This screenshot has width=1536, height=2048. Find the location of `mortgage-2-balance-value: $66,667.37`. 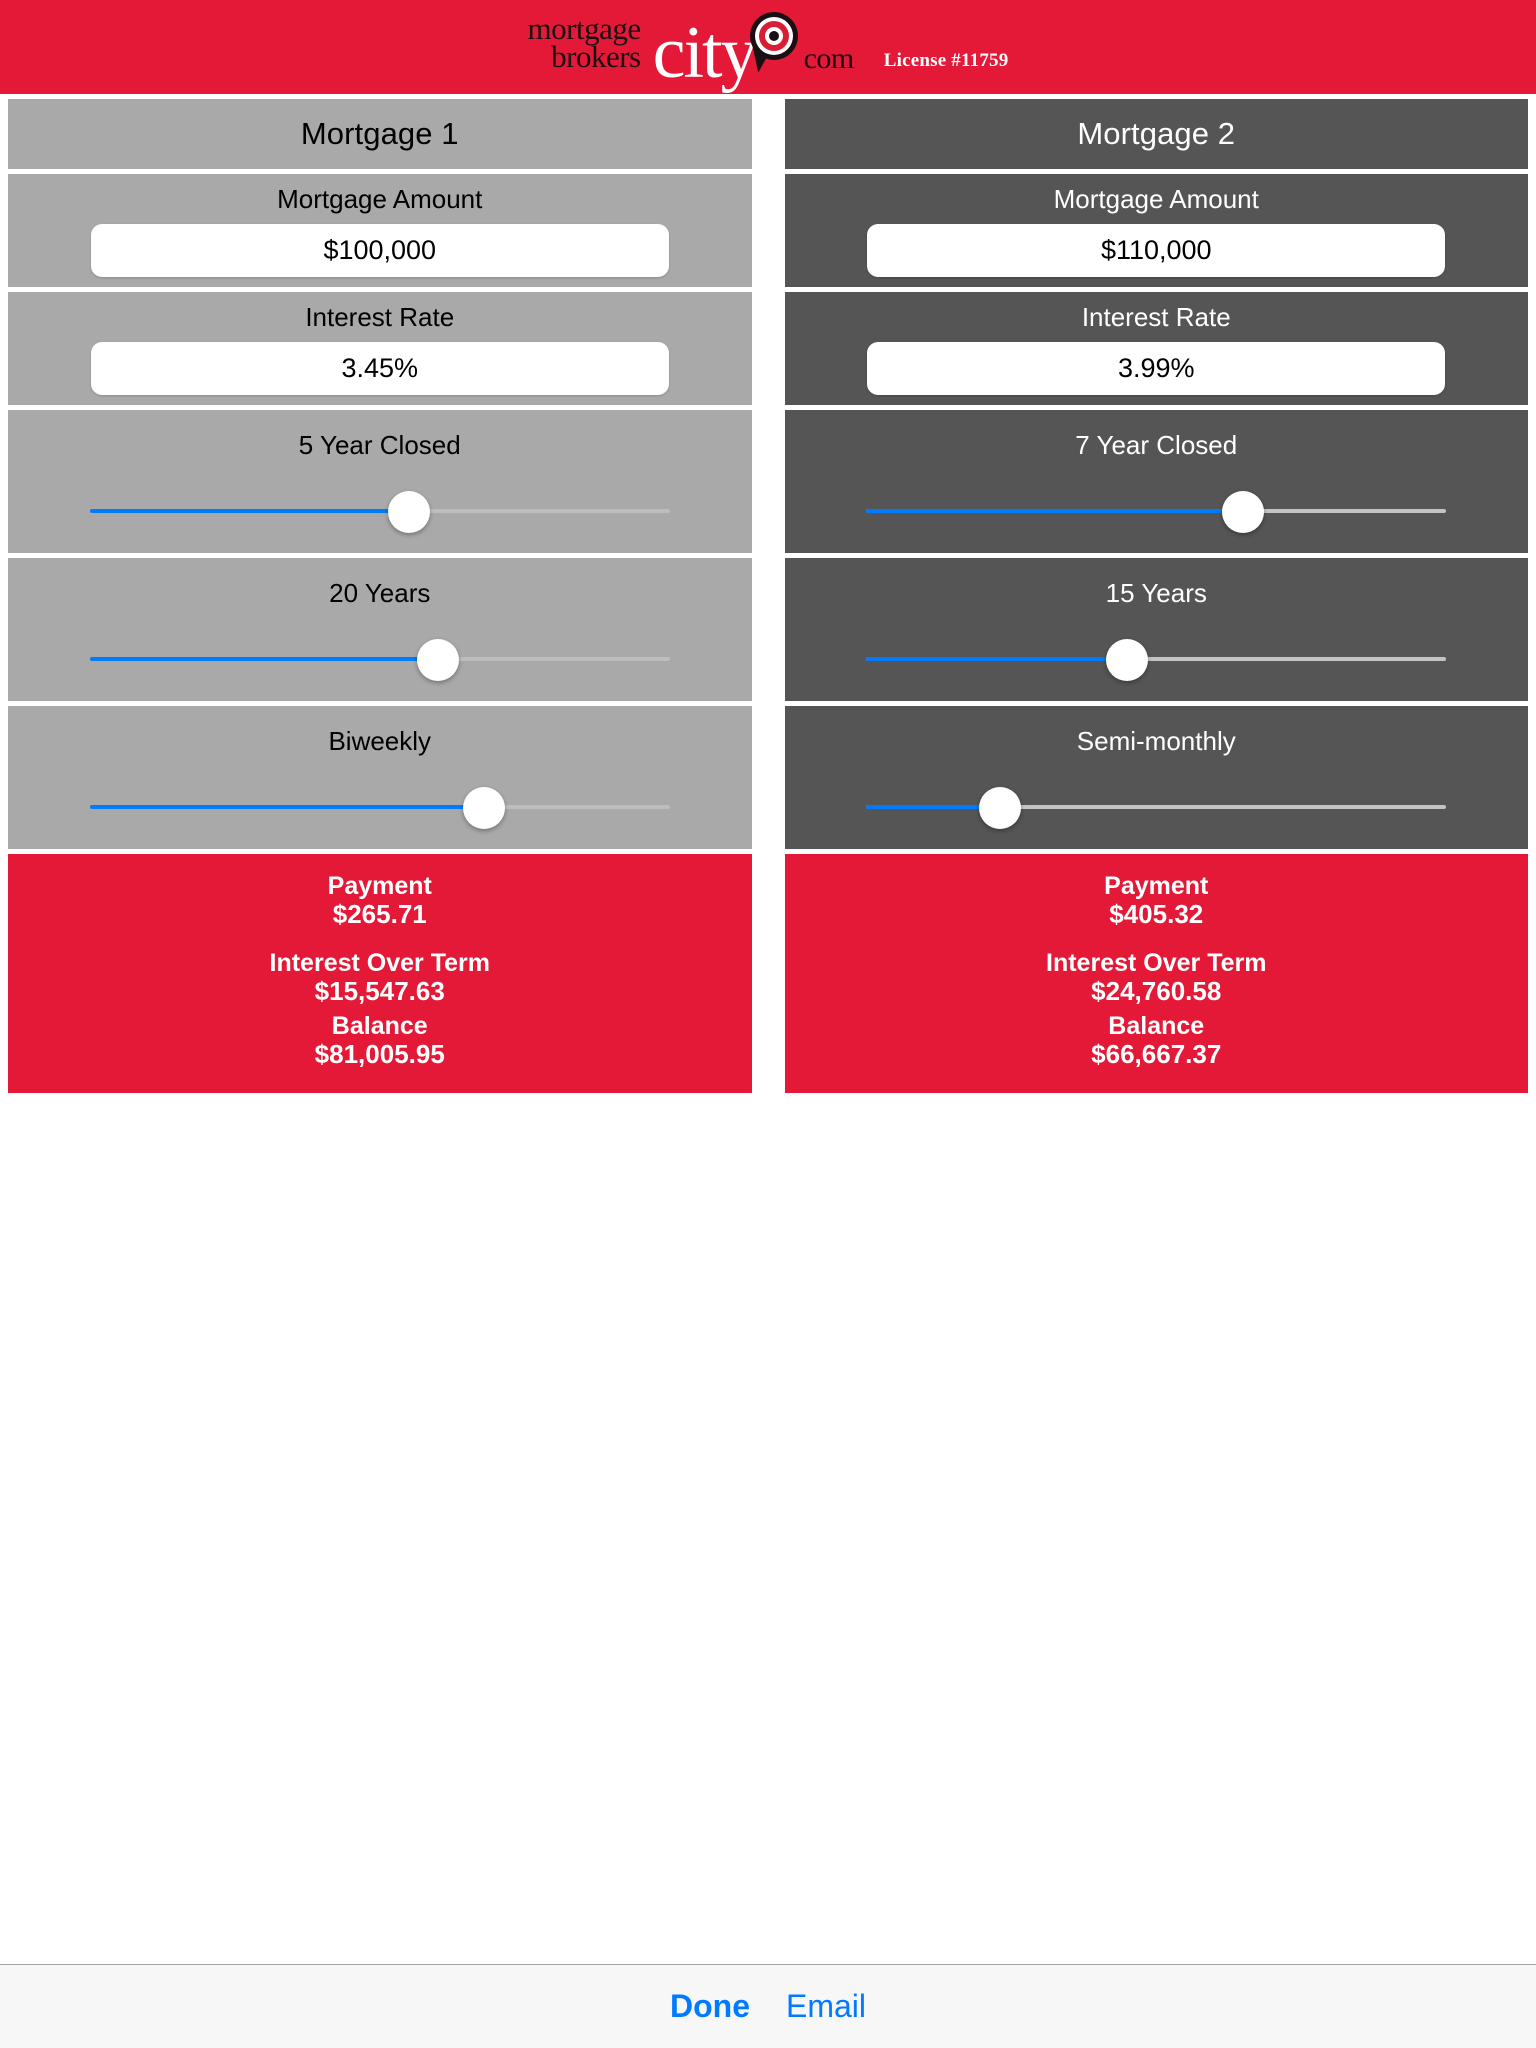

mortgage-2-balance-value: $66,667.37 is located at coordinates (1156, 1054).